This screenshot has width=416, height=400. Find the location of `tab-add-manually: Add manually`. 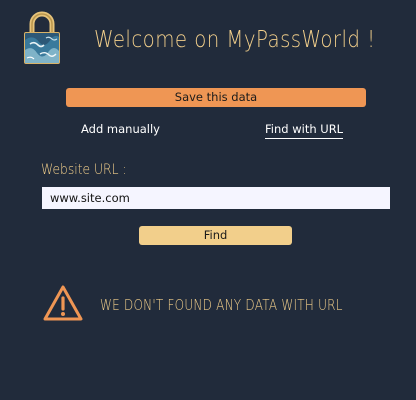

tab-add-manually: Add manually is located at coordinates (120, 130).